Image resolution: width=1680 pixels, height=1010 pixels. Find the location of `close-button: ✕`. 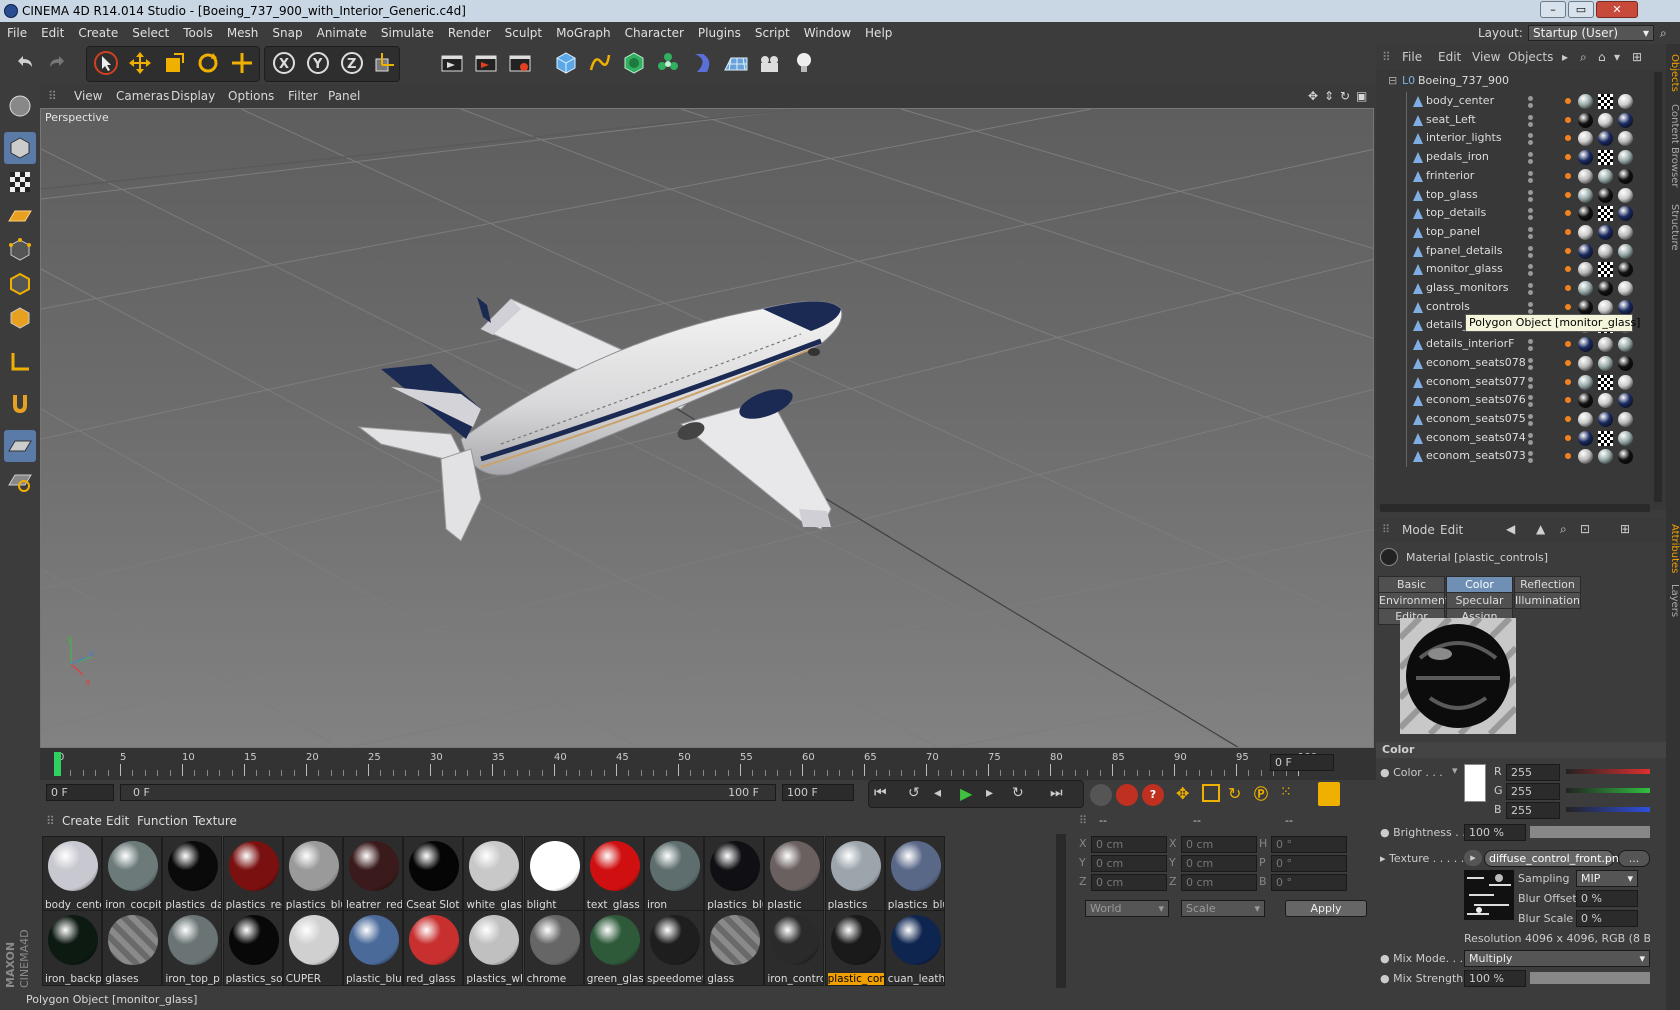

close-button: ✕ is located at coordinates (1617, 9).